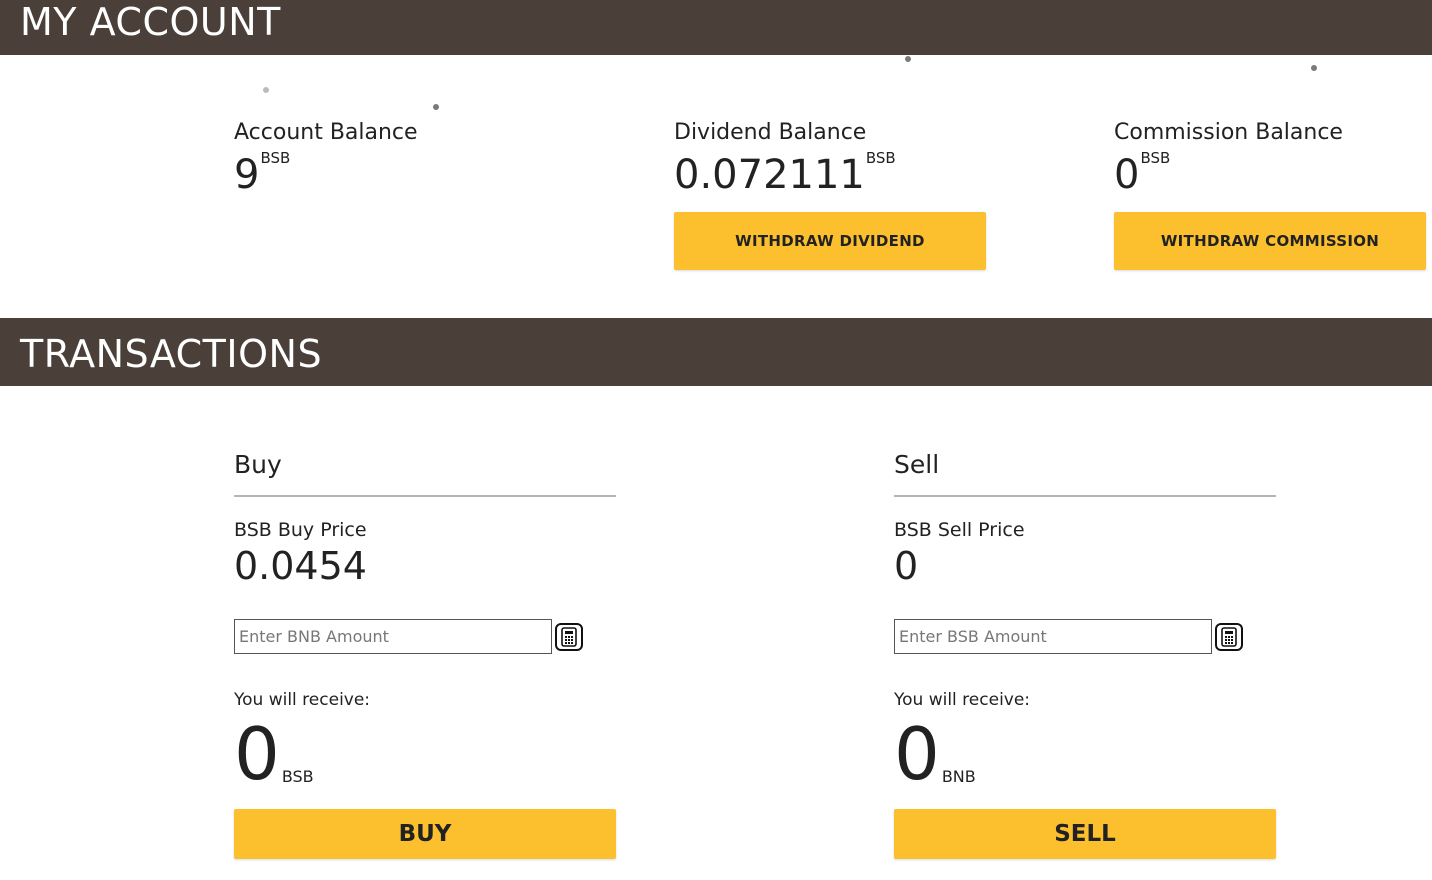 This screenshot has height=880, width=1432. What do you see at coordinates (300, 566) in the screenshot?
I see `buy-price-value: 0.0454` at bounding box center [300, 566].